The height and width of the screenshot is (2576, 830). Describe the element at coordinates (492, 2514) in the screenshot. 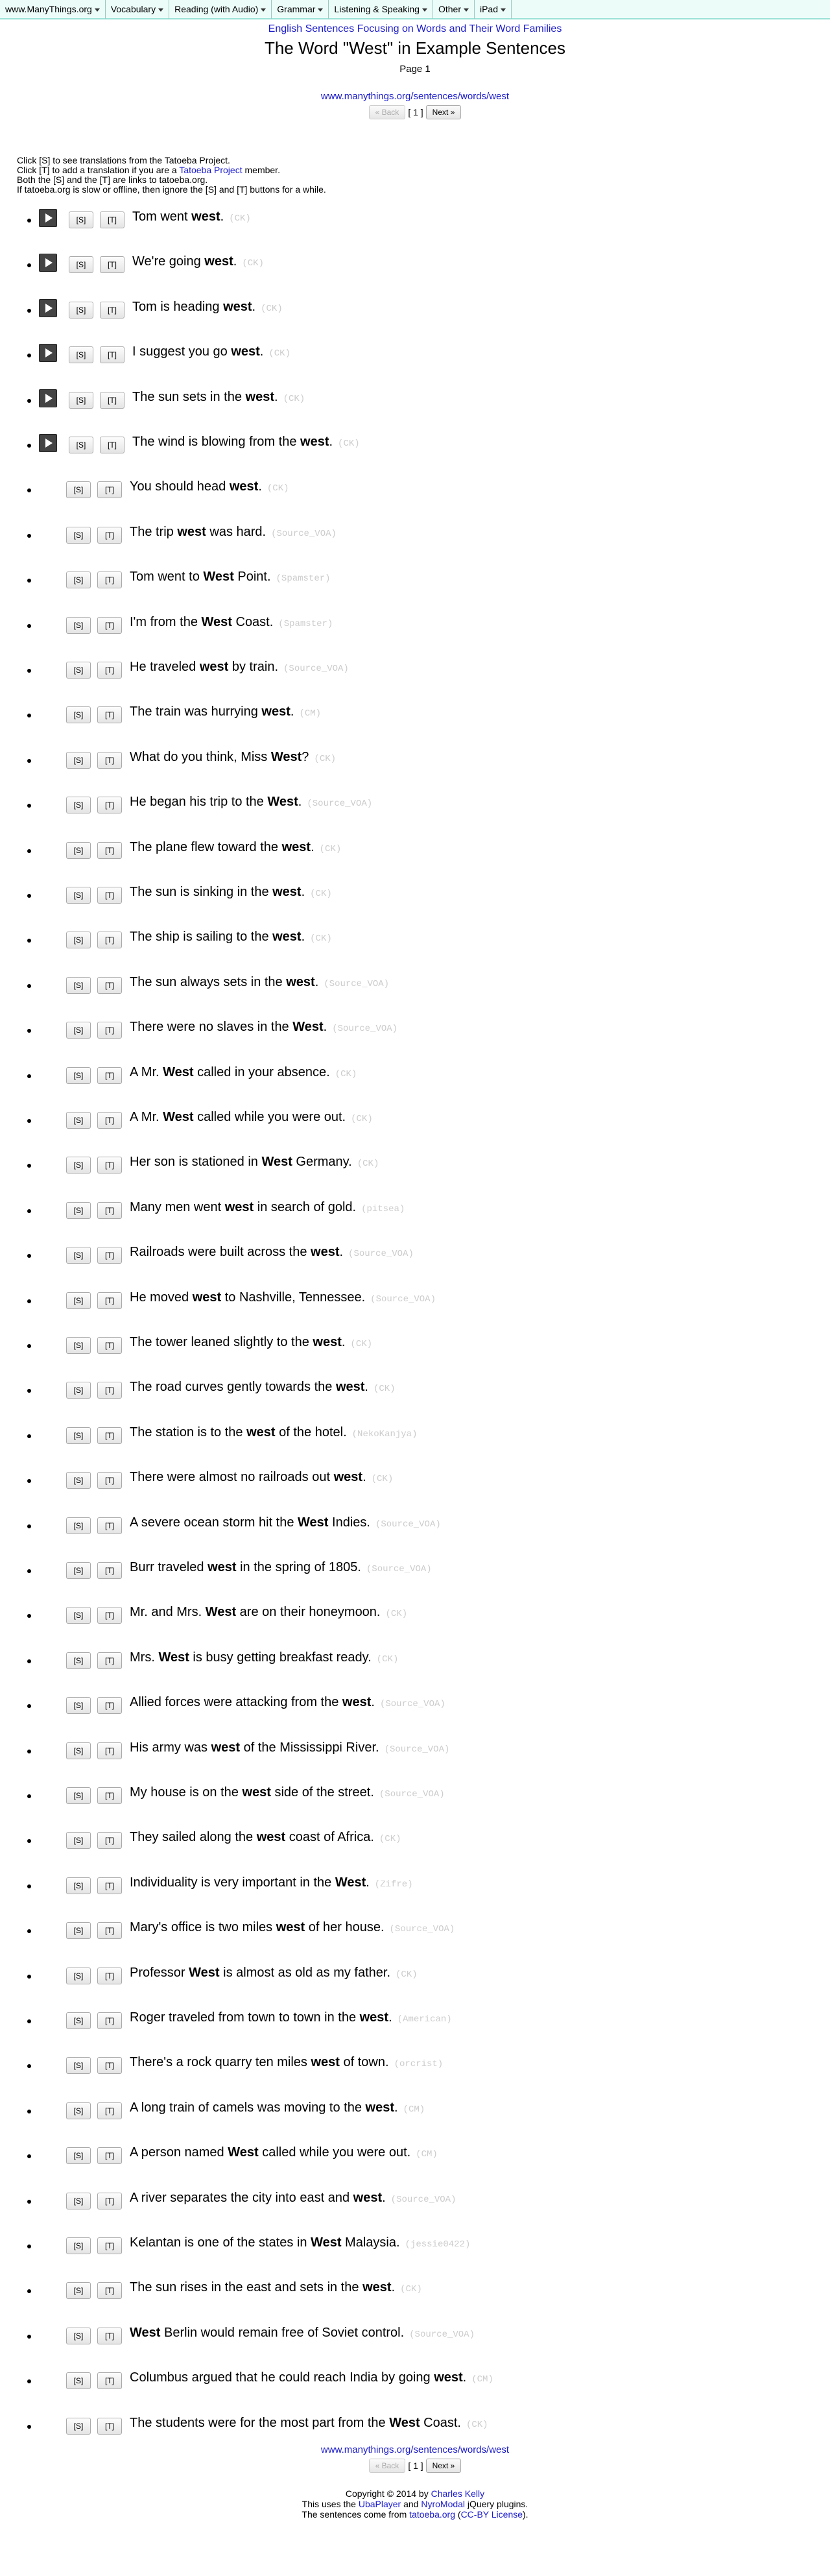

I see `license-link: CC-BY License` at that location.